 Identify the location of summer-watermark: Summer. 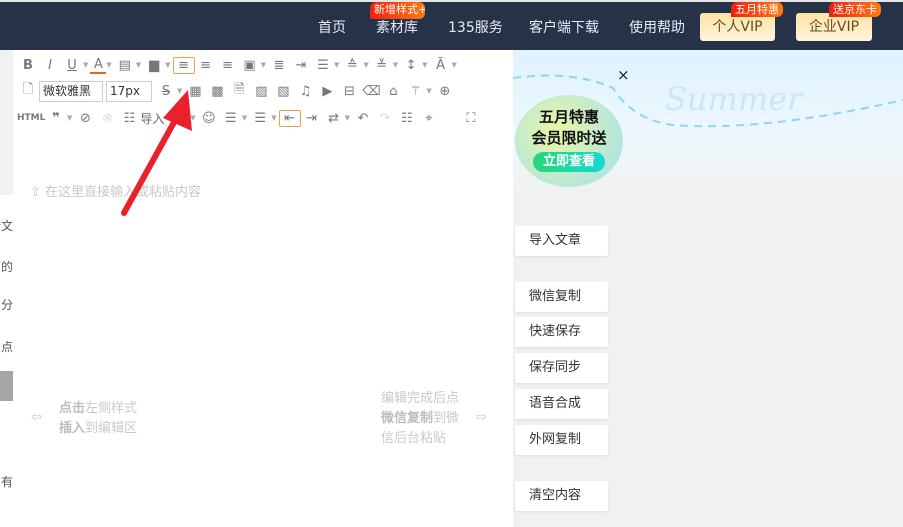
(734, 99).